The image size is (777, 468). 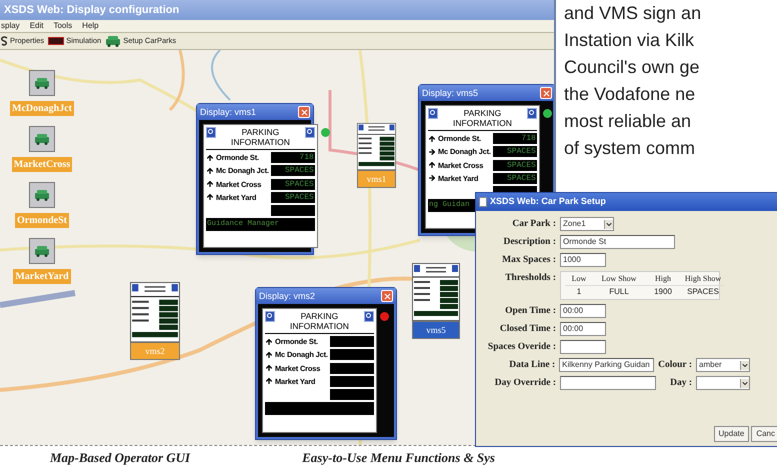 What do you see at coordinates (630, 94) in the screenshot?
I see `article-text-line: the Vodafone ne` at bounding box center [630, 94].